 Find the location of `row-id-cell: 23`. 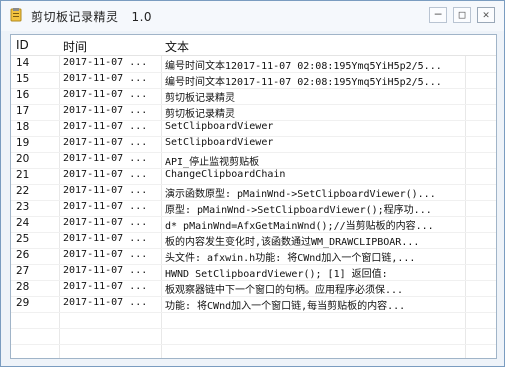

row-id-cell: 23 is located at coordinates (23, 207).